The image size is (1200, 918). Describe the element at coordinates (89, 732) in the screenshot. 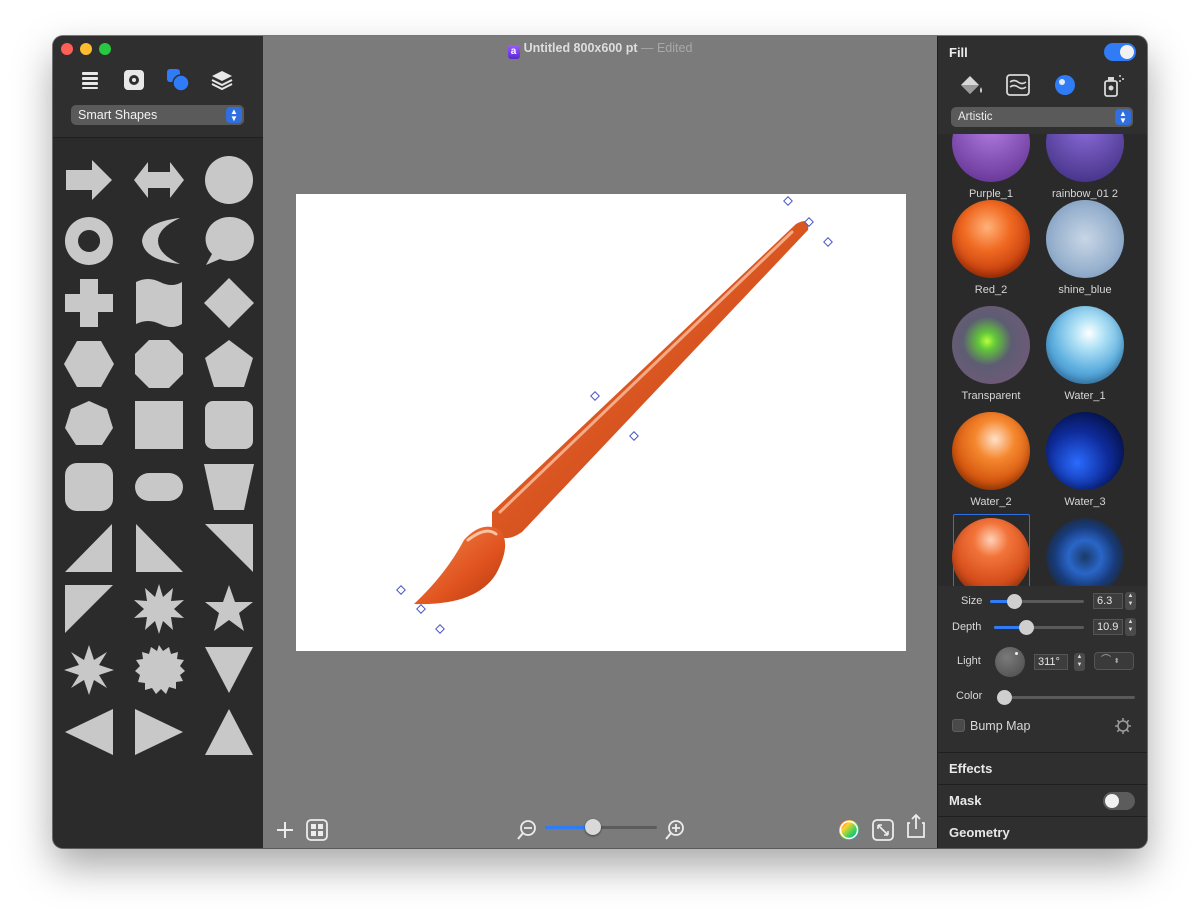

I see `shape-triangle-left` at that location.